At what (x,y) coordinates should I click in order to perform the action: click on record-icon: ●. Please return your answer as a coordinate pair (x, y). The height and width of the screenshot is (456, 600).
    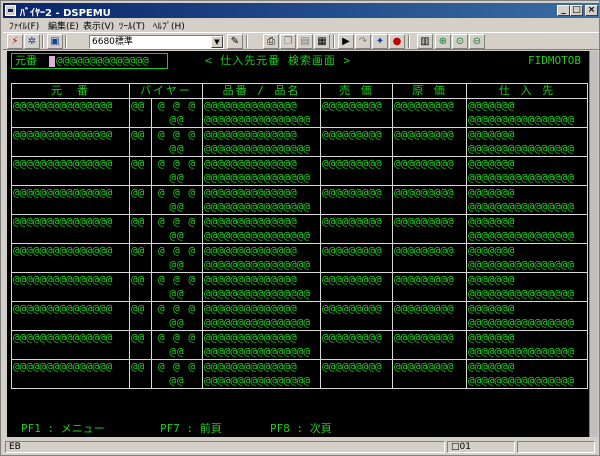
    Looking at the image, I should click on (397, 41).